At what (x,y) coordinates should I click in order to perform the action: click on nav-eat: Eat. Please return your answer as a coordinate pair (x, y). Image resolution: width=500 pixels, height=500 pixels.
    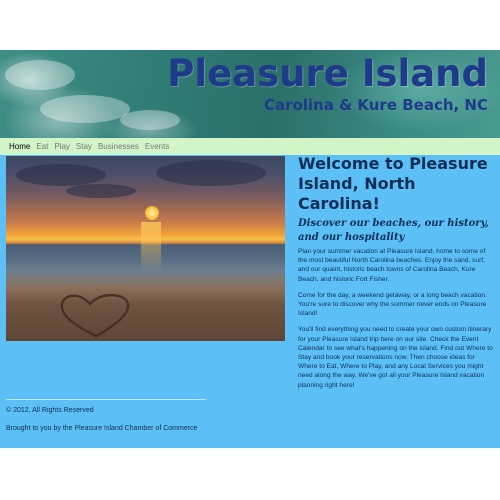
    Looking at the image, I should click on (42, 146).